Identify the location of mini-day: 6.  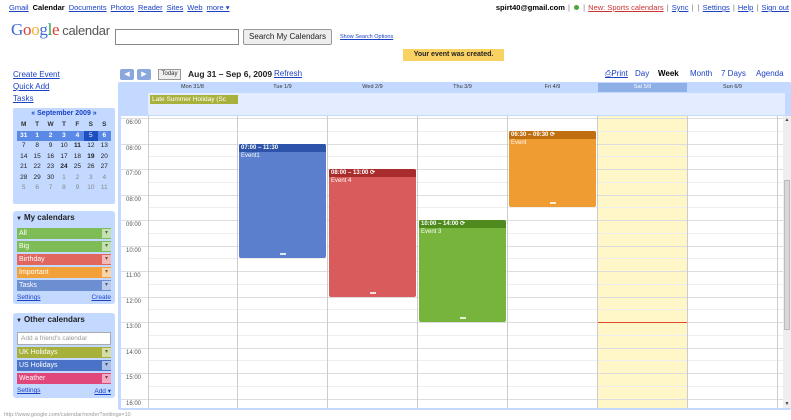
(36, 188).